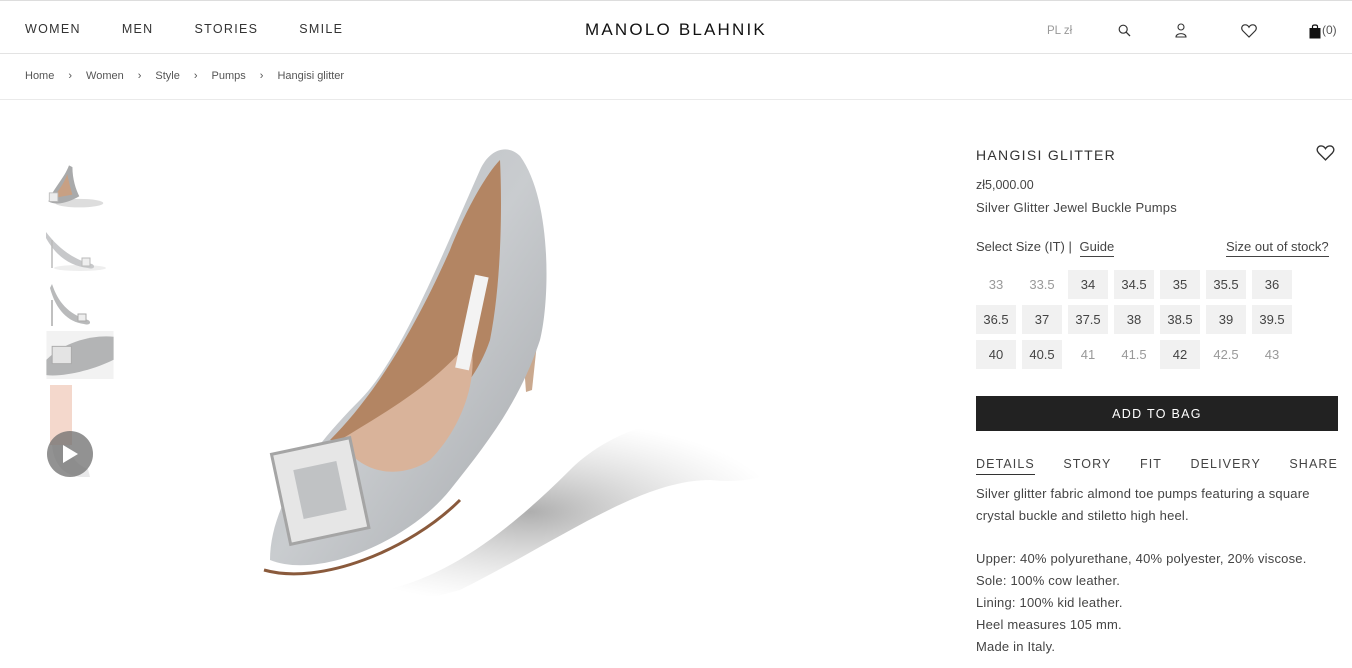 The height and width of the screenshot is (668, 1352). I want to click on size-option: 33.5, so click(1042, 284).